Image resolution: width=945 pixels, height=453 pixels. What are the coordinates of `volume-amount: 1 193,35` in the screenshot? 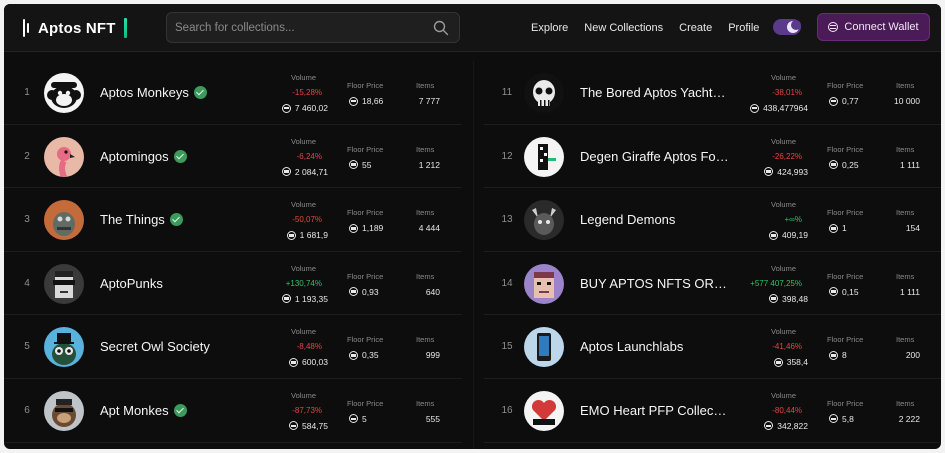 It's located at (311, 298).